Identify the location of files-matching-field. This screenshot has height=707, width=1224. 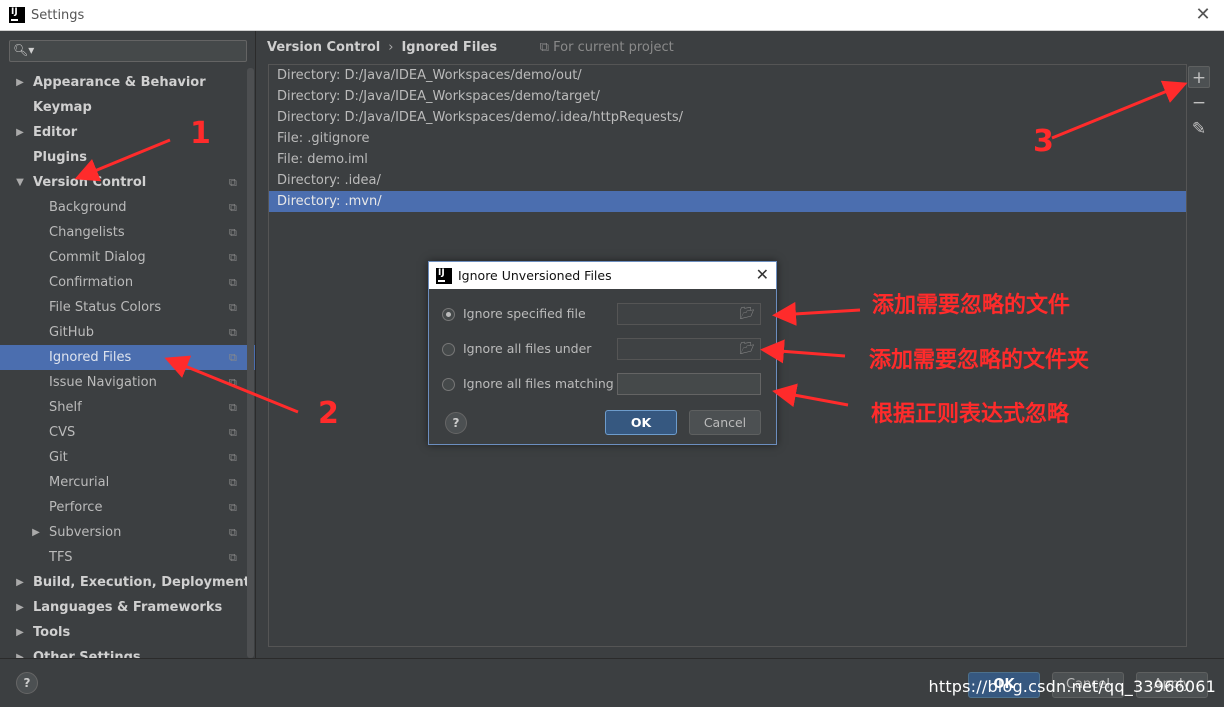
(689, 384).